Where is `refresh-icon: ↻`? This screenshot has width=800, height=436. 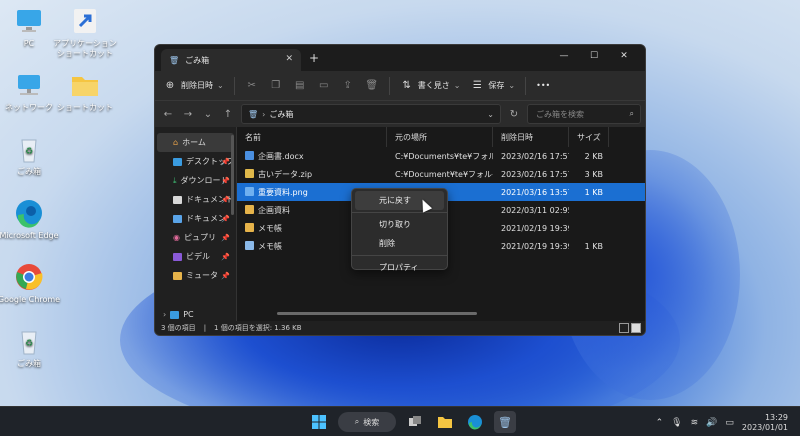
refresh-icon: ↻ is located at coordinates (514, 114).